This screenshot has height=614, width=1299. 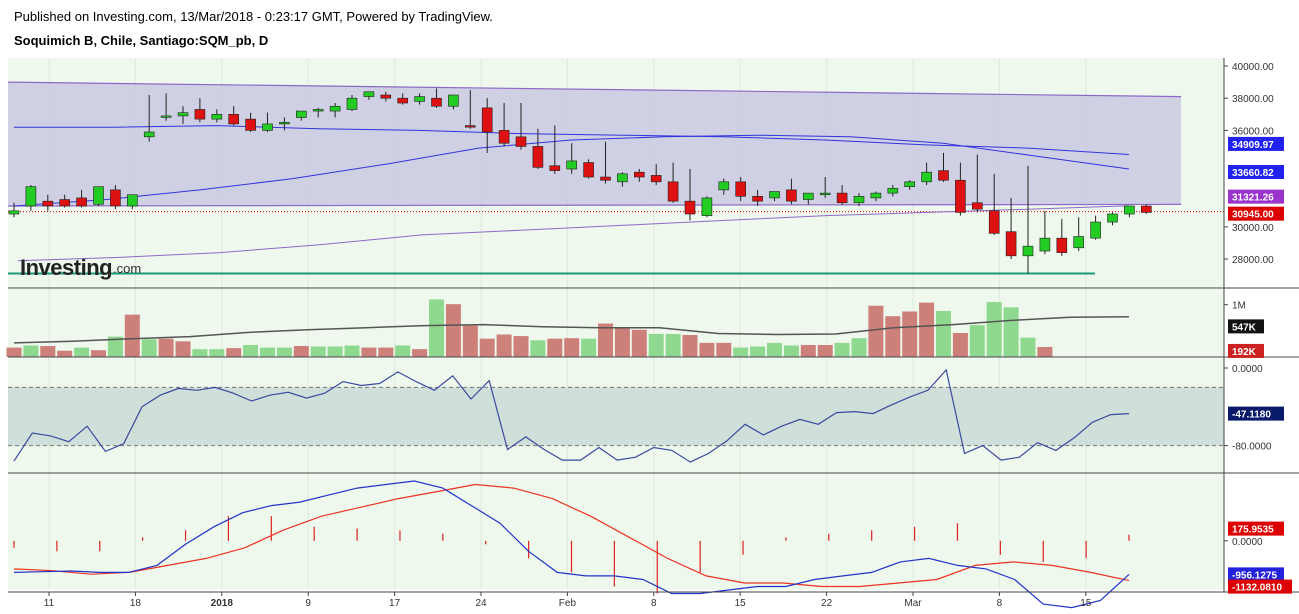 What do you see at coordinates (1253, 215) in the screenshot?
I see `value-tag: 30945.00` at bounding box center [1253, 215].